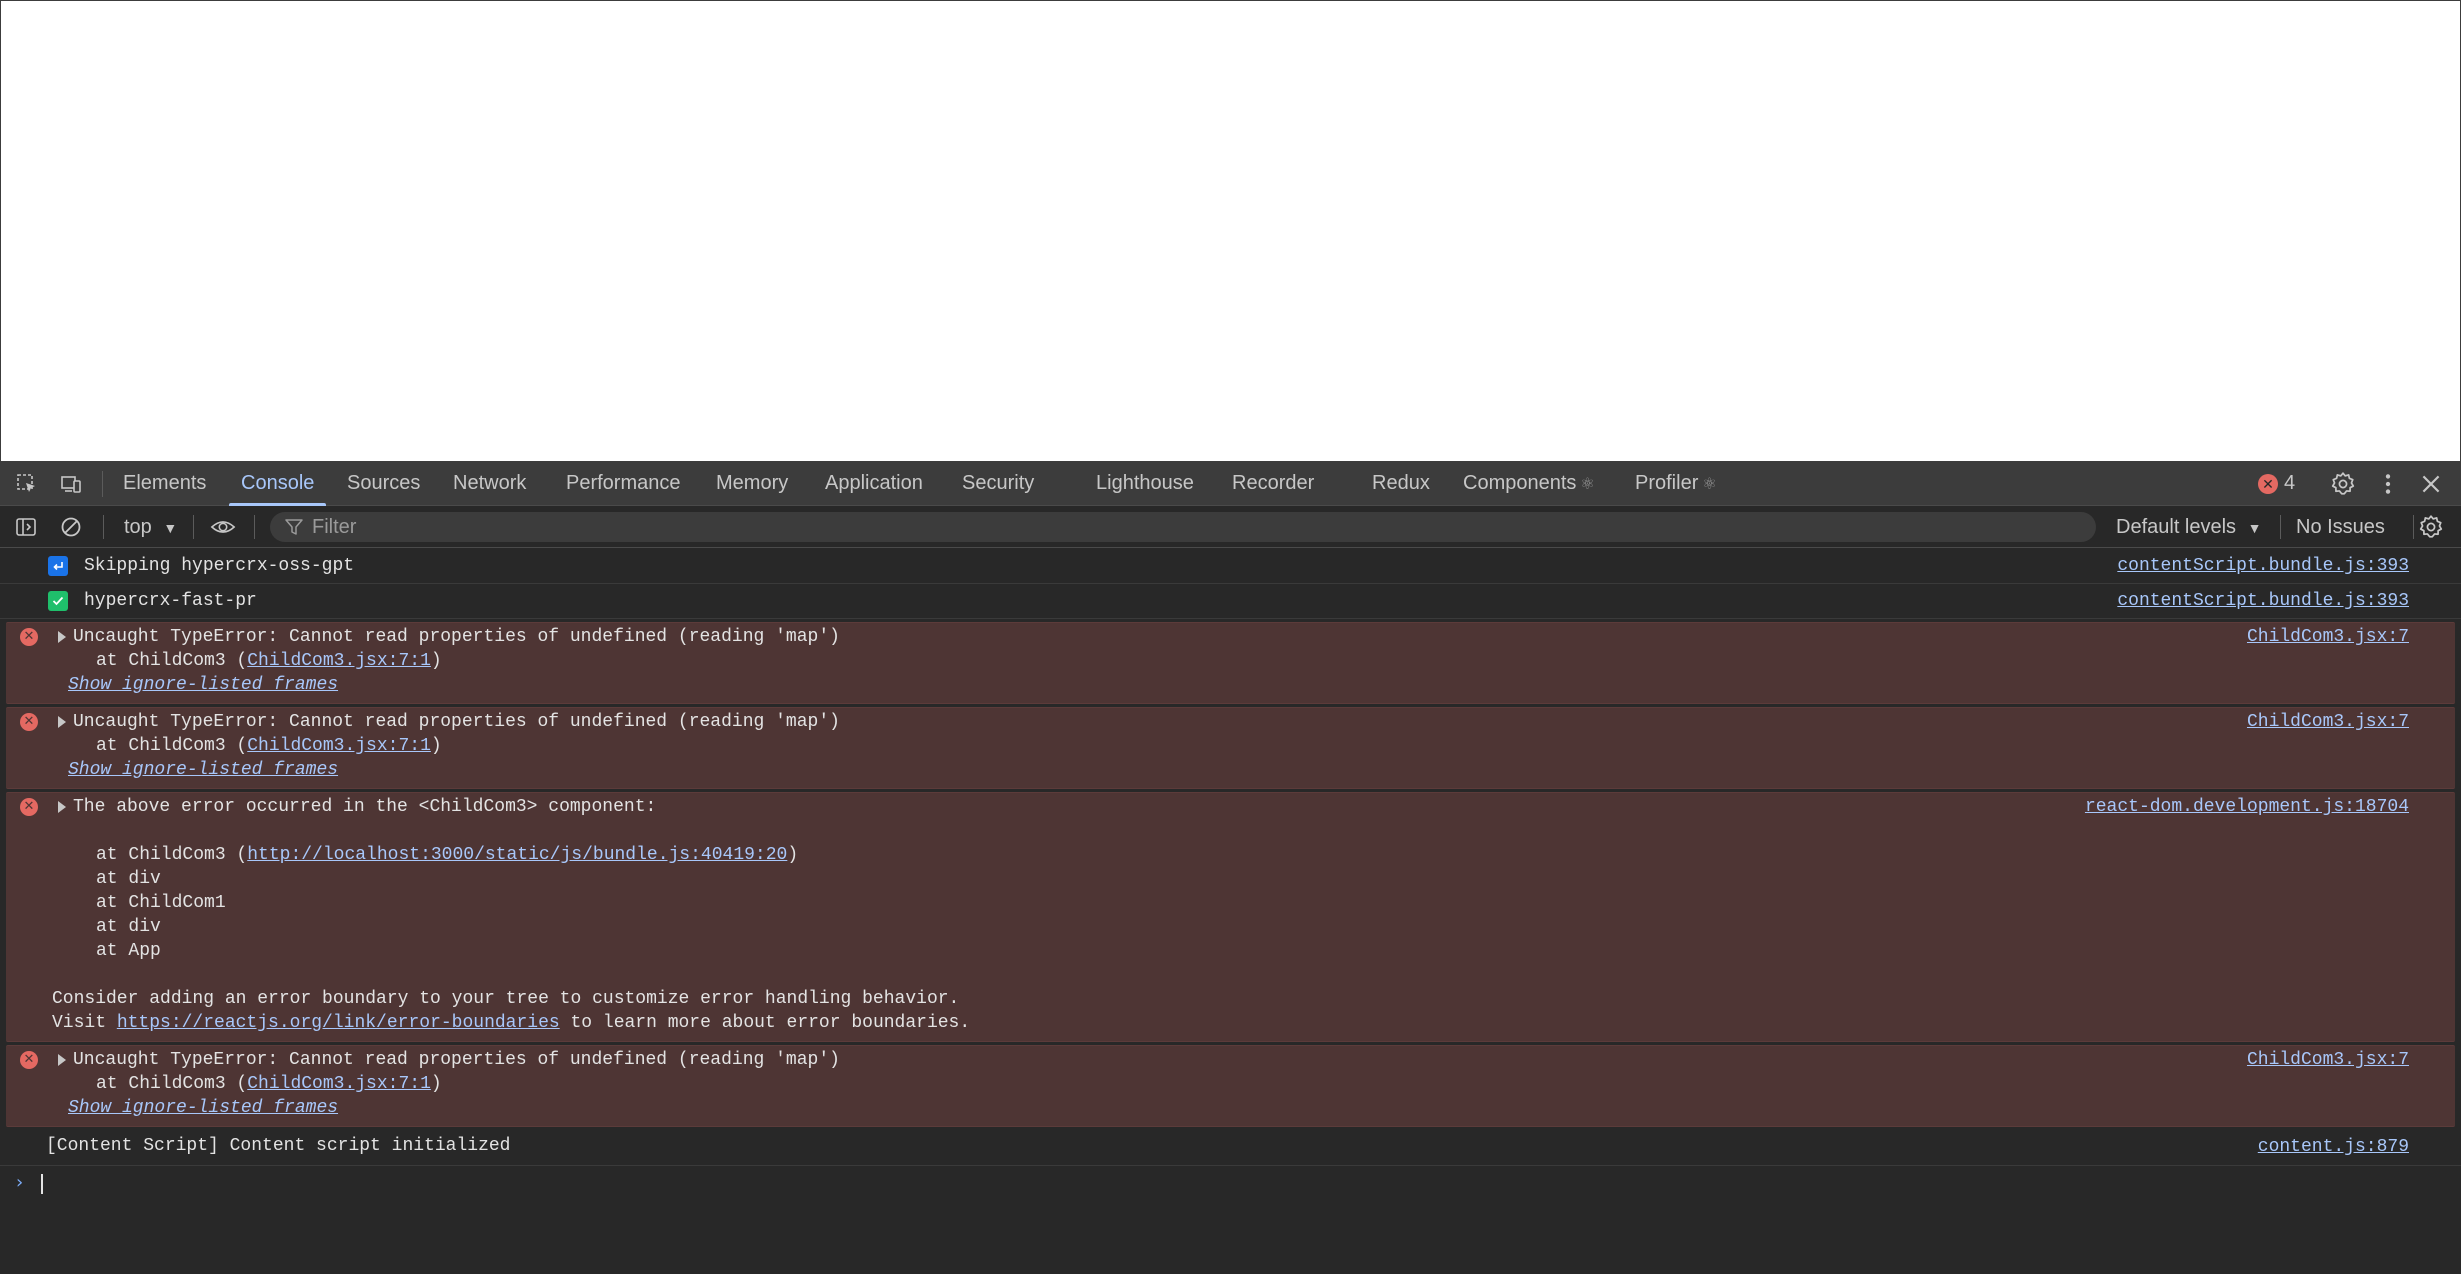  I want to click on sidebar-toggle-icon, so click(26, 527).